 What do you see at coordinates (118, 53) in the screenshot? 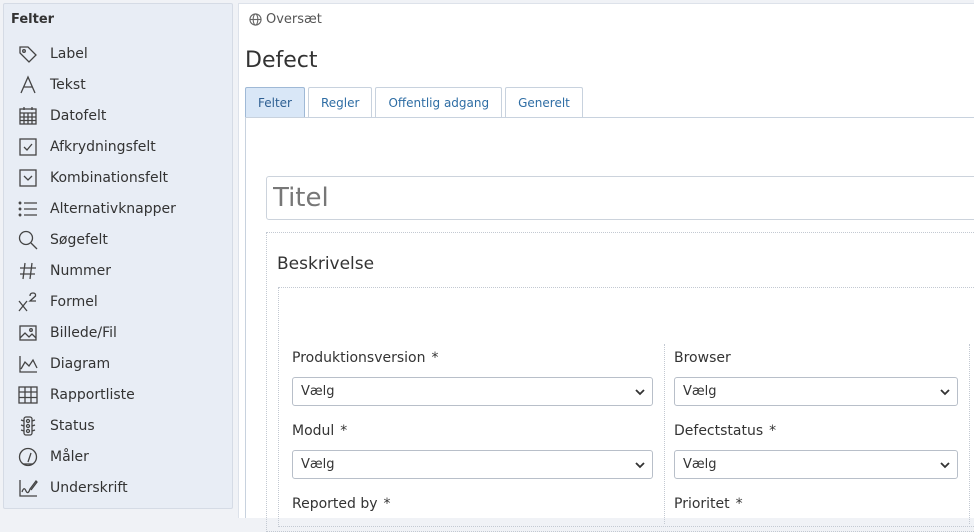
I see `sidebar-item-label: Label` at bounding box center [118, 53].